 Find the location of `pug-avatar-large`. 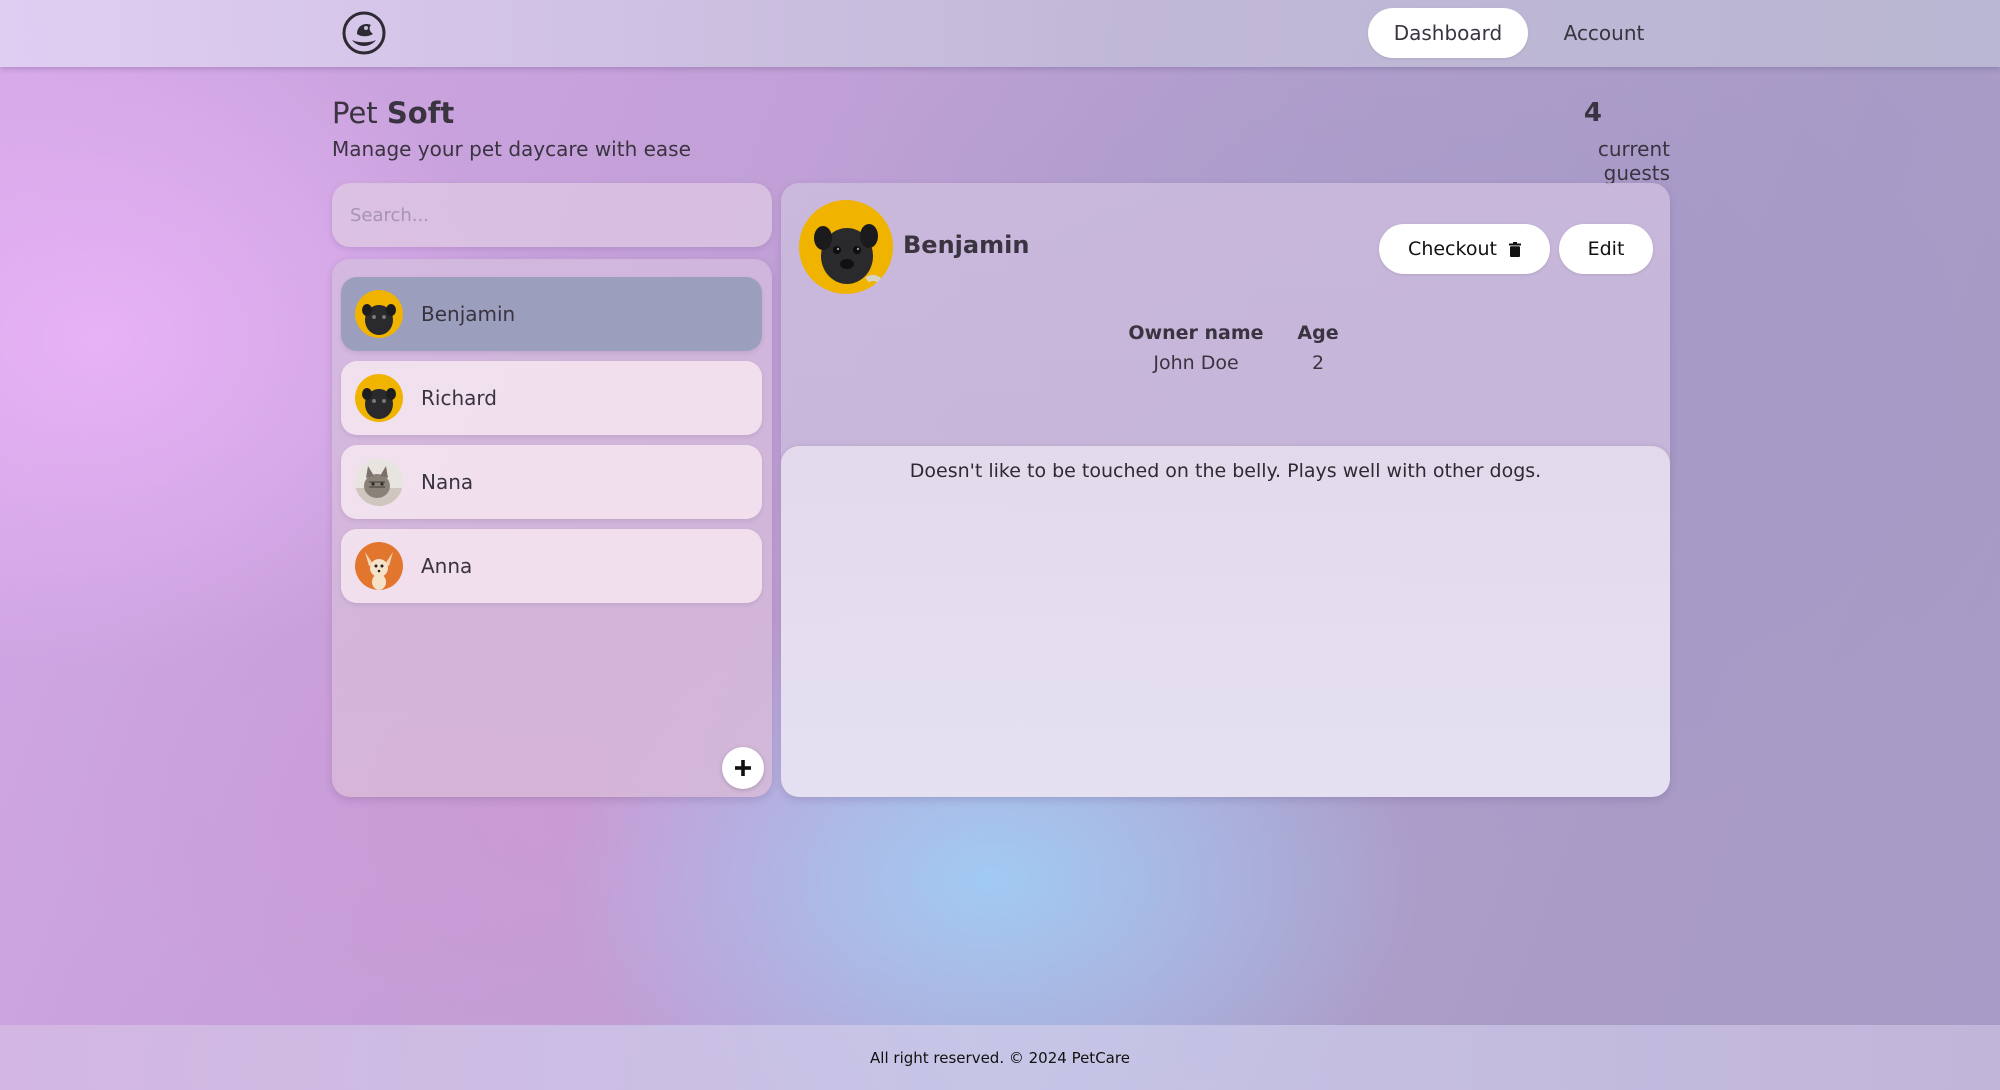

pug-avatar-large is located at coordinates (846, 247).